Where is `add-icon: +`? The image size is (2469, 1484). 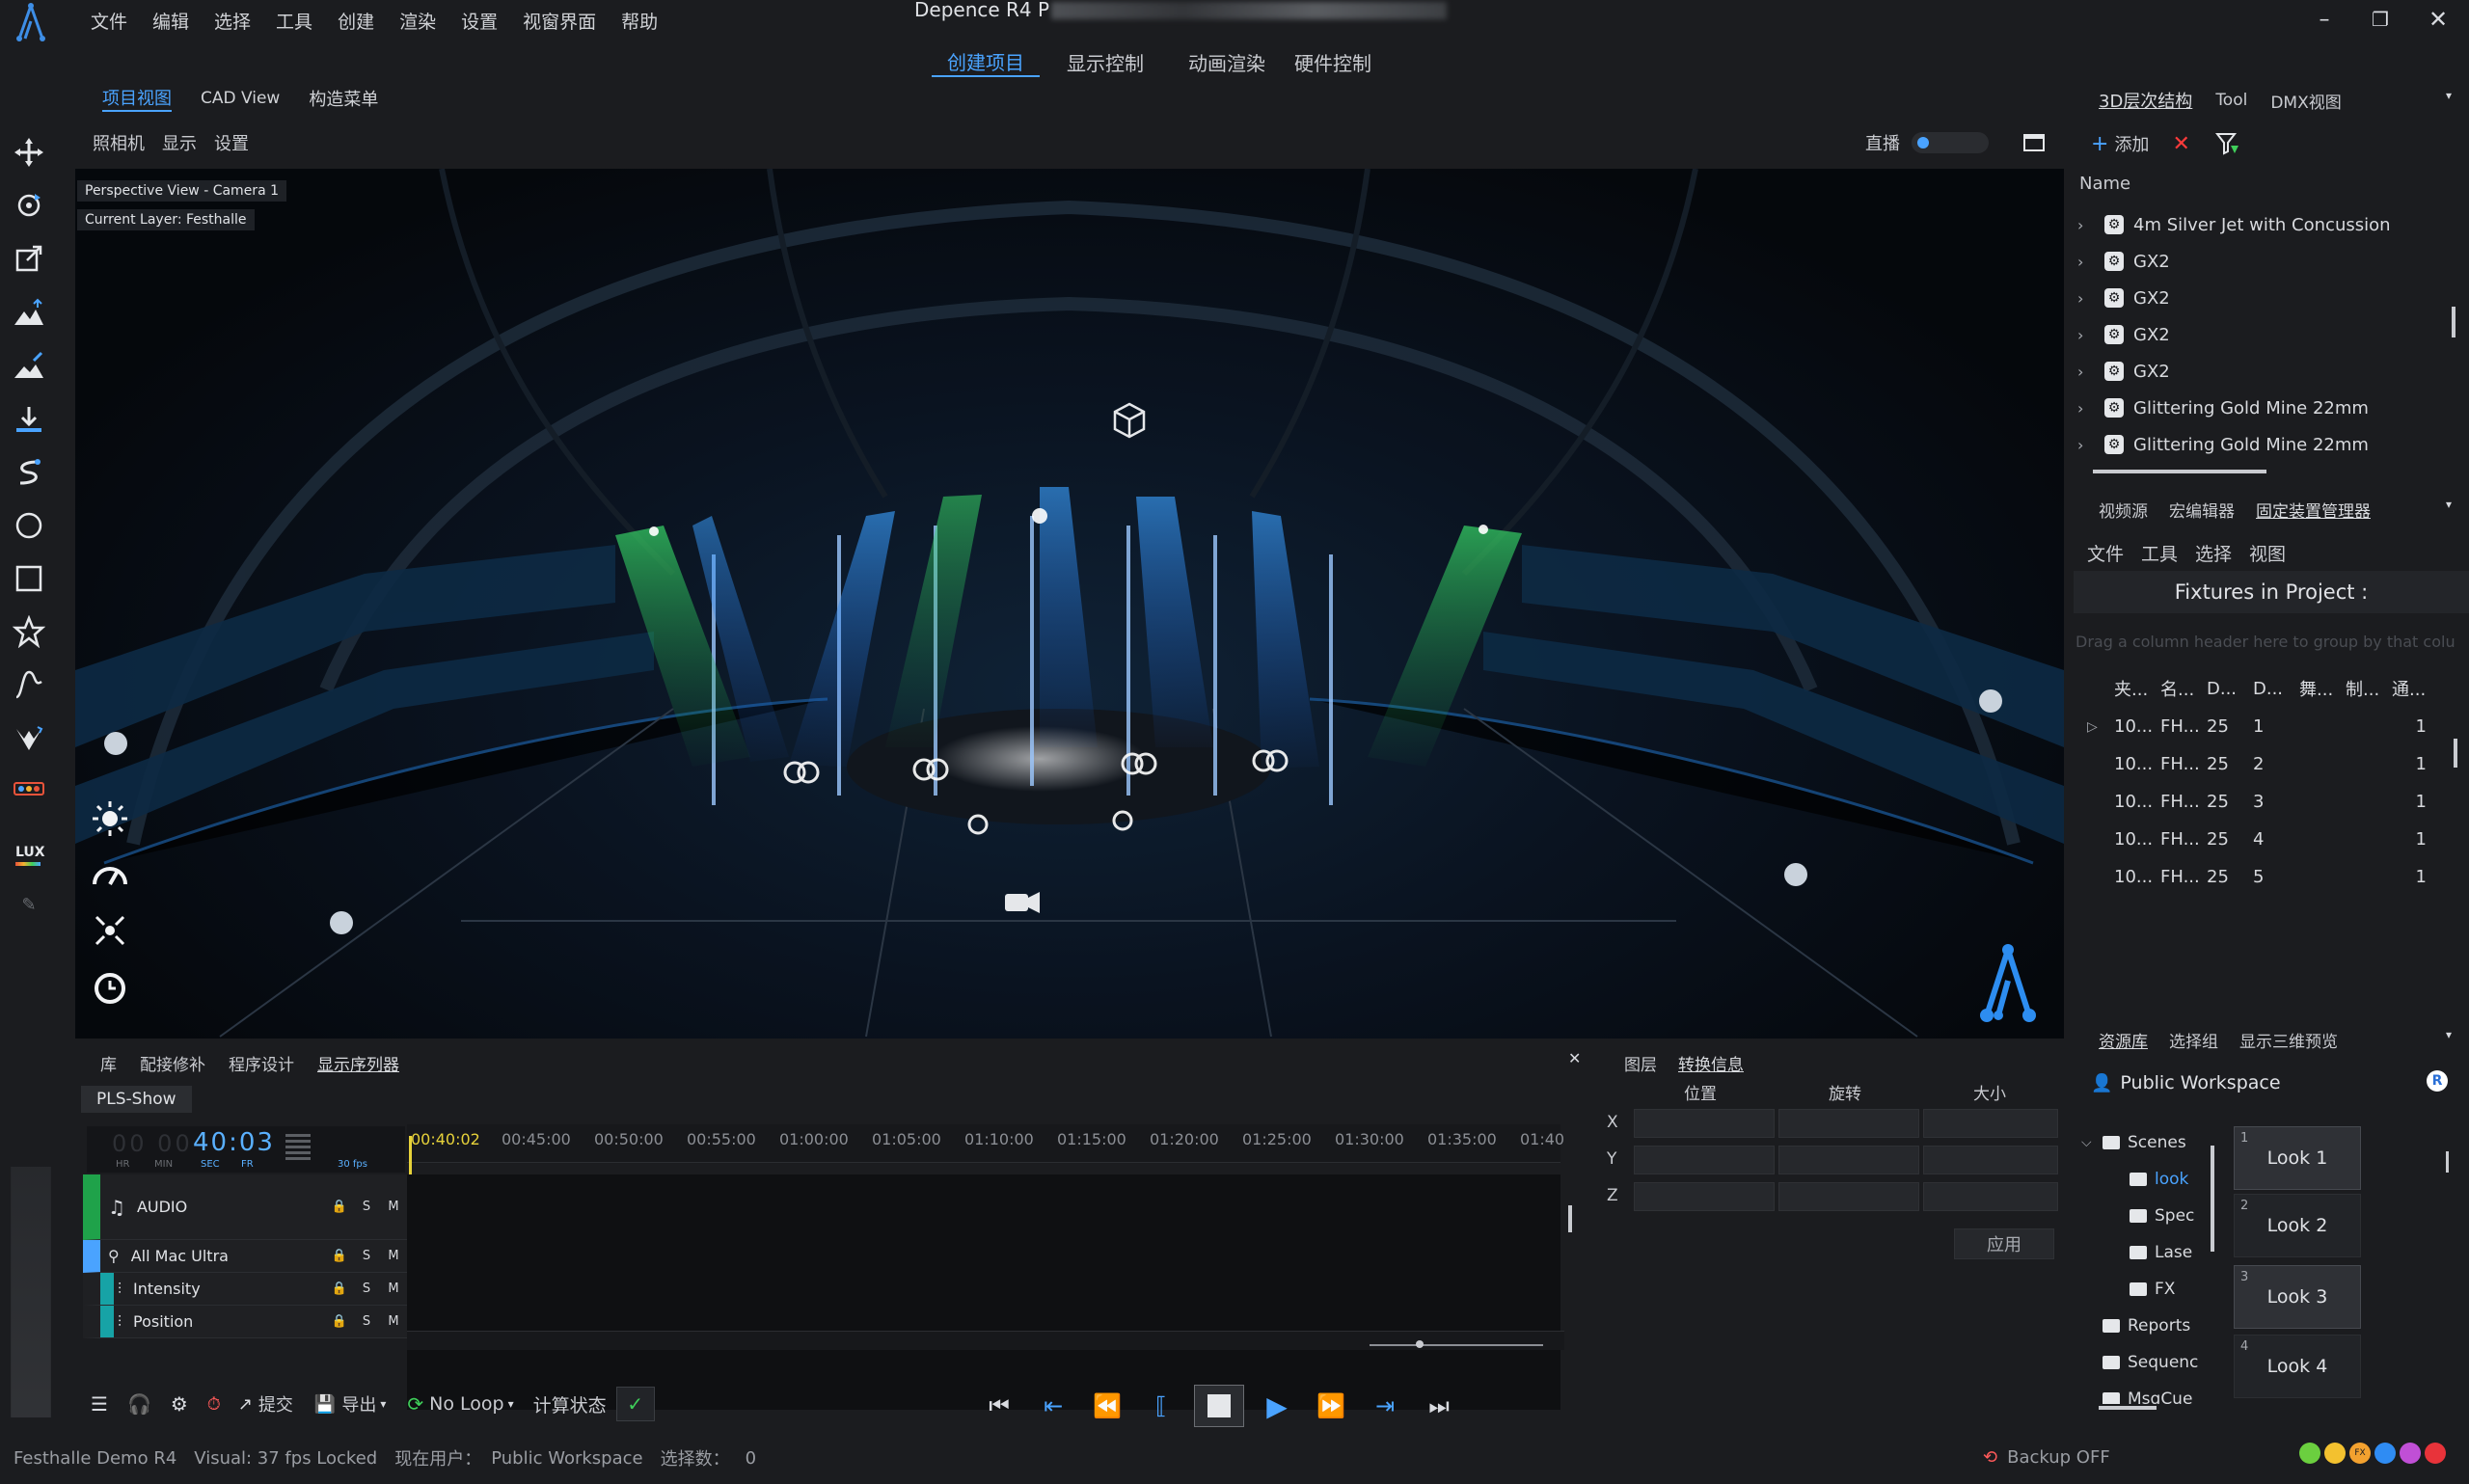
add-icon: + is located at coordinates (2099, 144).